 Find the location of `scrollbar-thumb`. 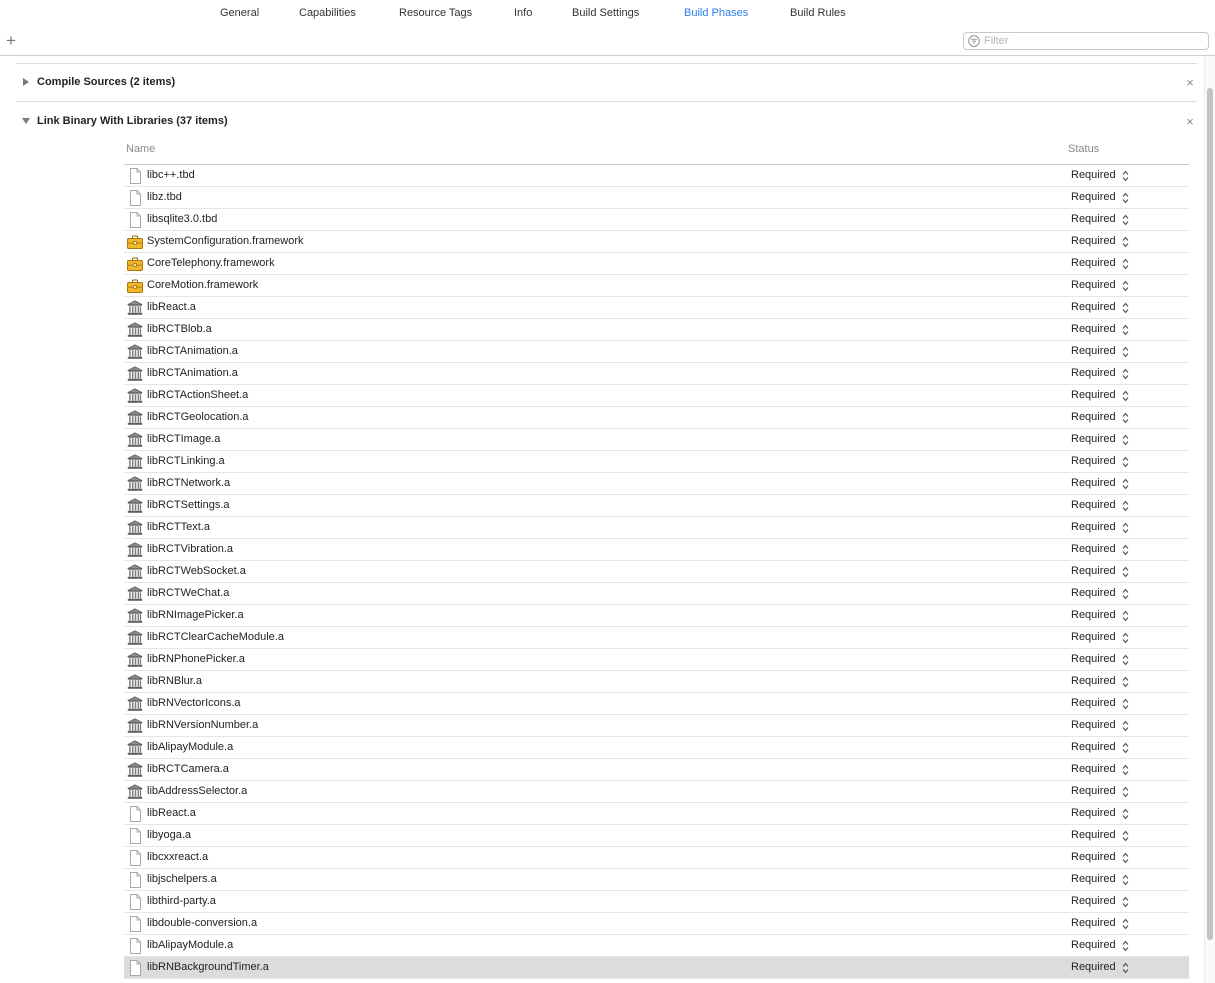

scrollbar-thumb is located at coordinates (1210, 514).